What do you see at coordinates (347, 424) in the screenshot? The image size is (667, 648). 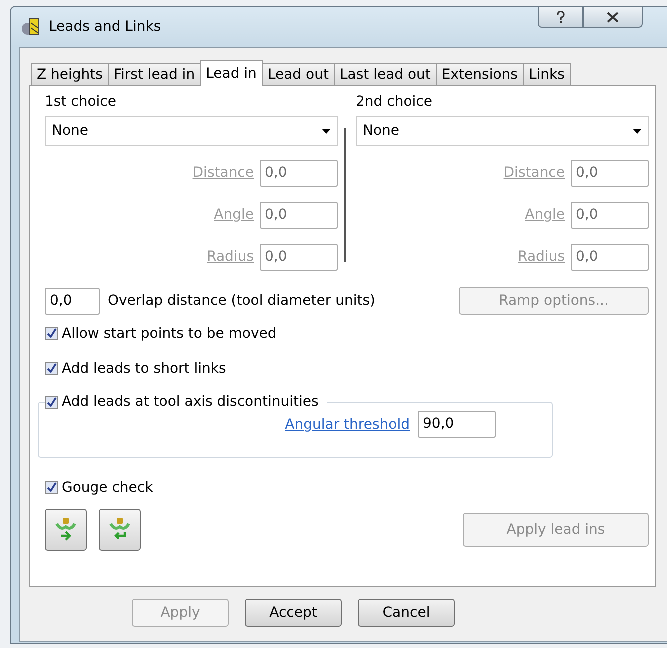 I see `angular-threshold-link: Angular threshold` at bounding box center [347, 424].